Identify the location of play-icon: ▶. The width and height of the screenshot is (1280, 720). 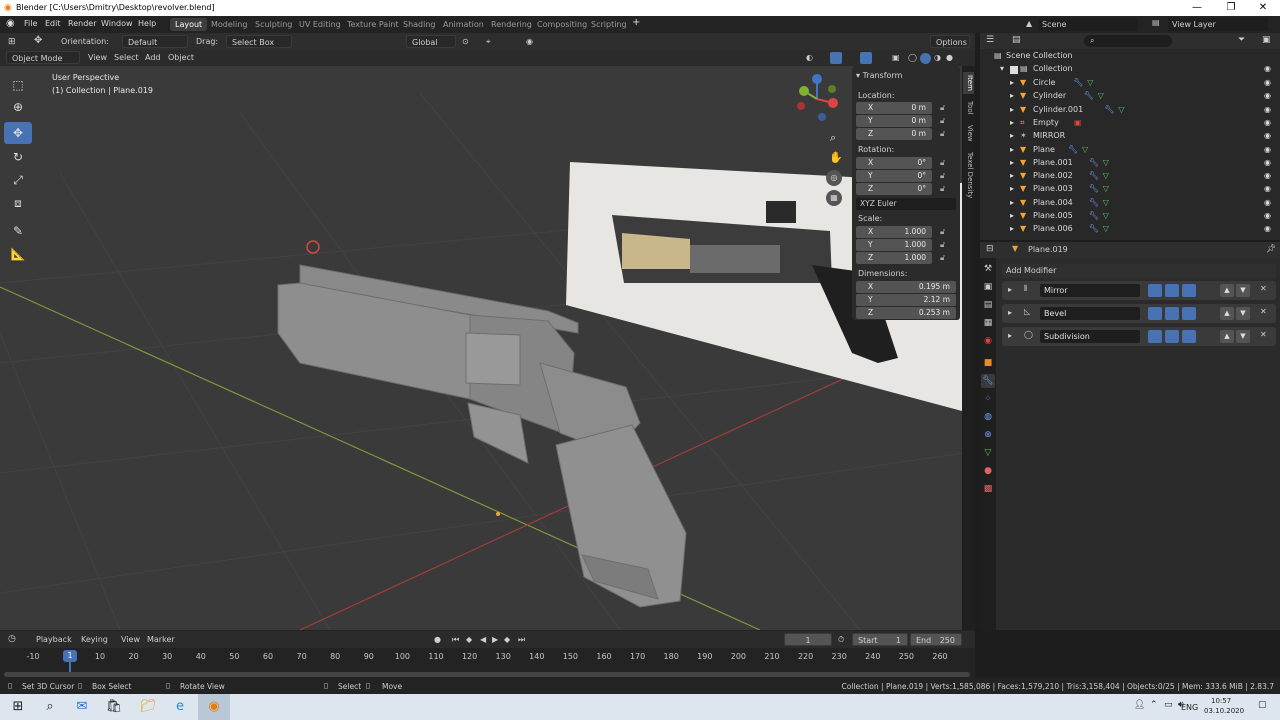
(495, 639).